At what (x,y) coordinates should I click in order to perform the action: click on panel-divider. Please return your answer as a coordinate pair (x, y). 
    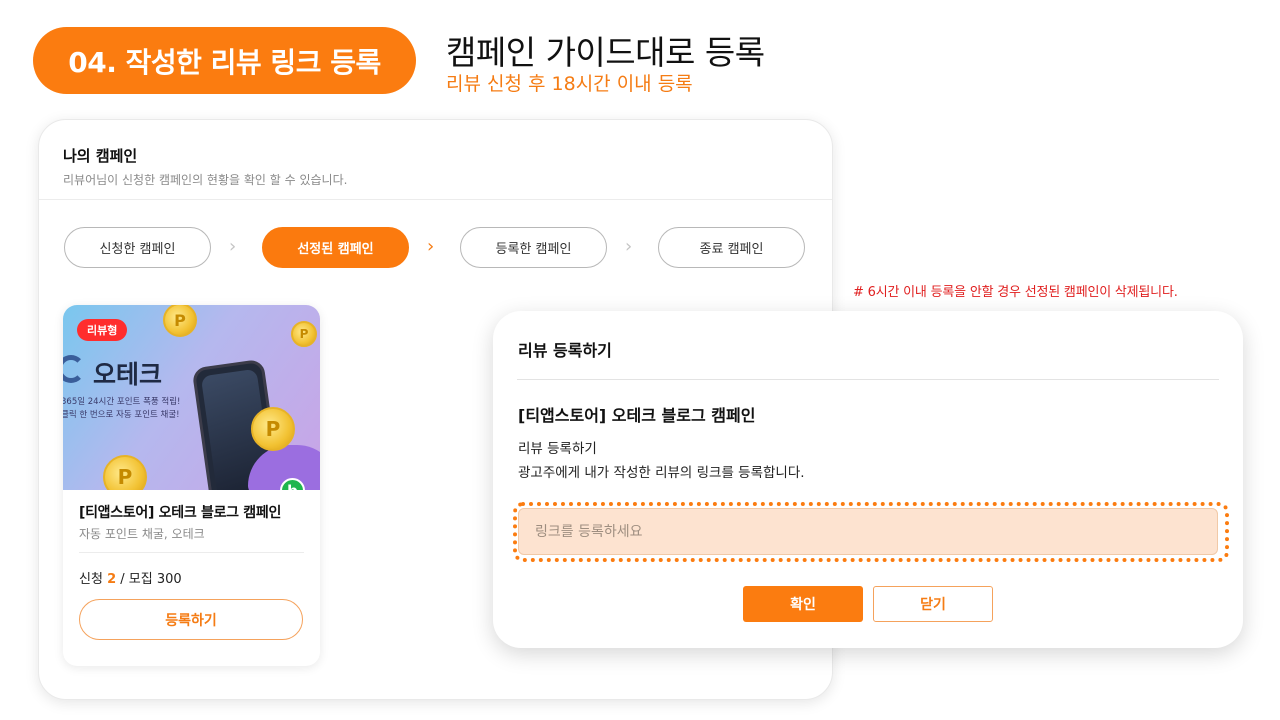
    Looking at the image, I should click on (435, 199).